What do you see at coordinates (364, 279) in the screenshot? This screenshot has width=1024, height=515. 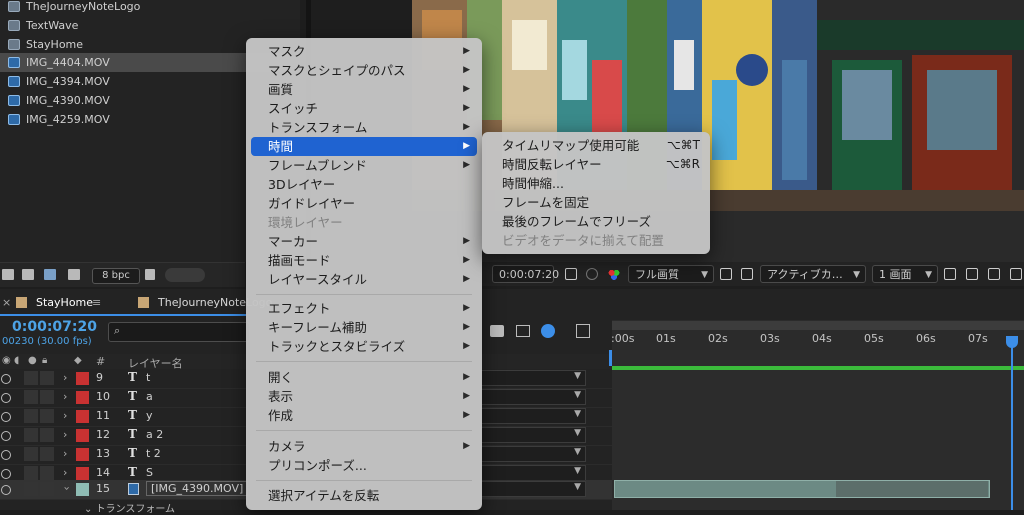 I see `menu-item-layer-styles: レイヤースタイル ▶` at bounding box center [364, 279].